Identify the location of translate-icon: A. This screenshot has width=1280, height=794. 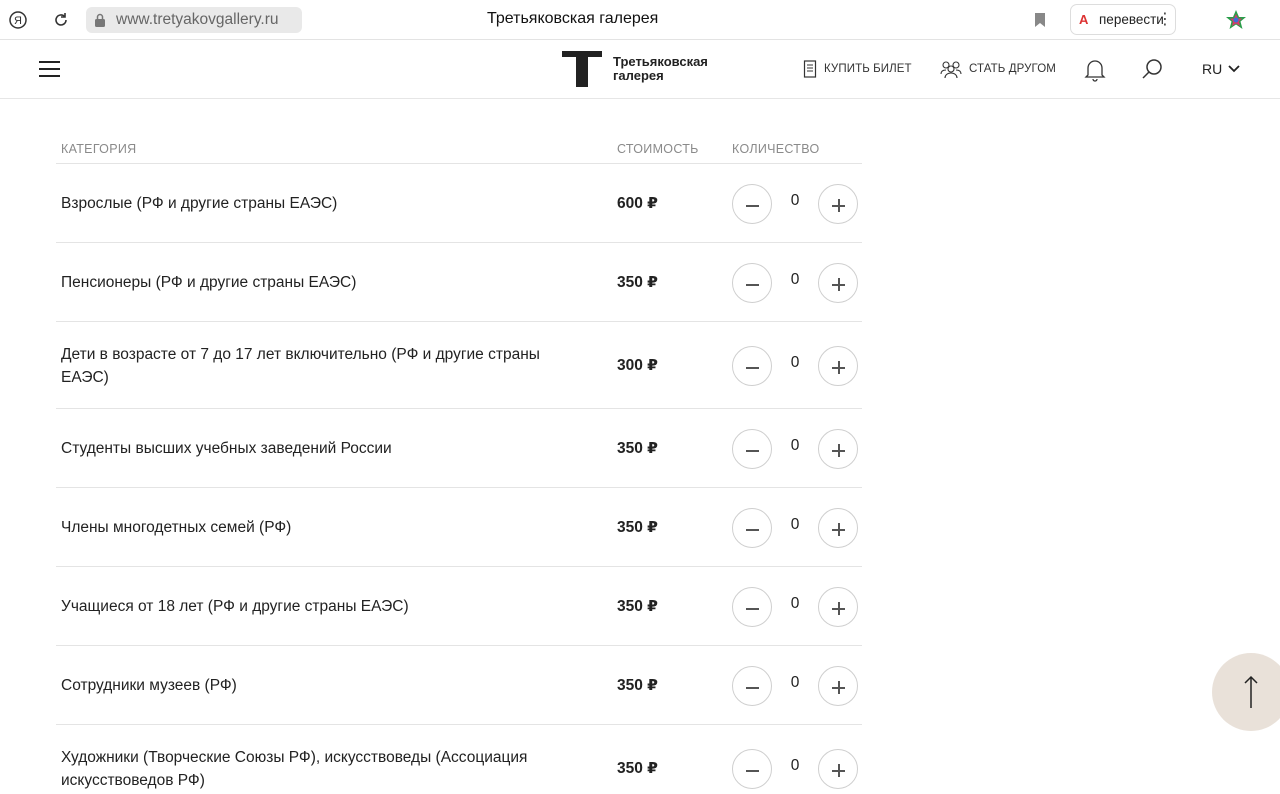
(1084, 19).